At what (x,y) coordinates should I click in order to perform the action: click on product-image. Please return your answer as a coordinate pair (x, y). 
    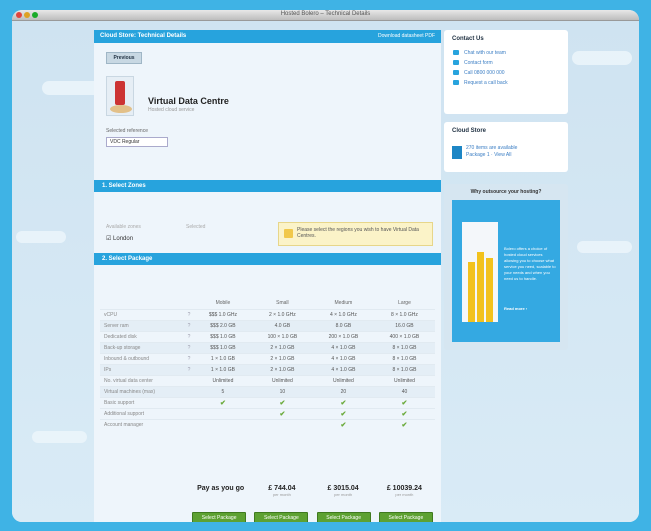
    Looking at the image, I should click on (120, 96).